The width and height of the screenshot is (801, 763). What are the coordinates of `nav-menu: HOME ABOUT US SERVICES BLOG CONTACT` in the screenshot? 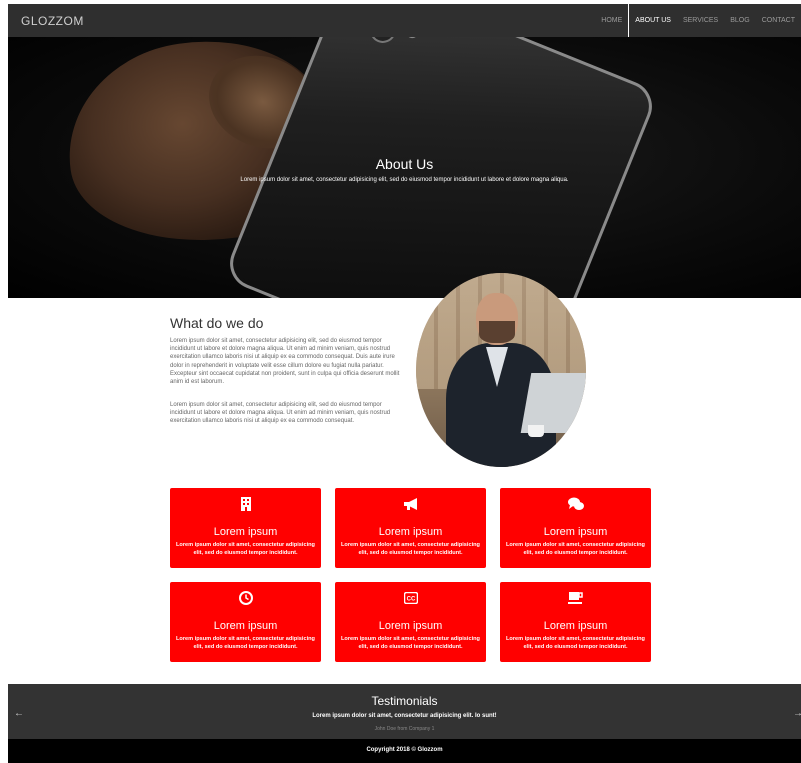 It's located at (698, 20).